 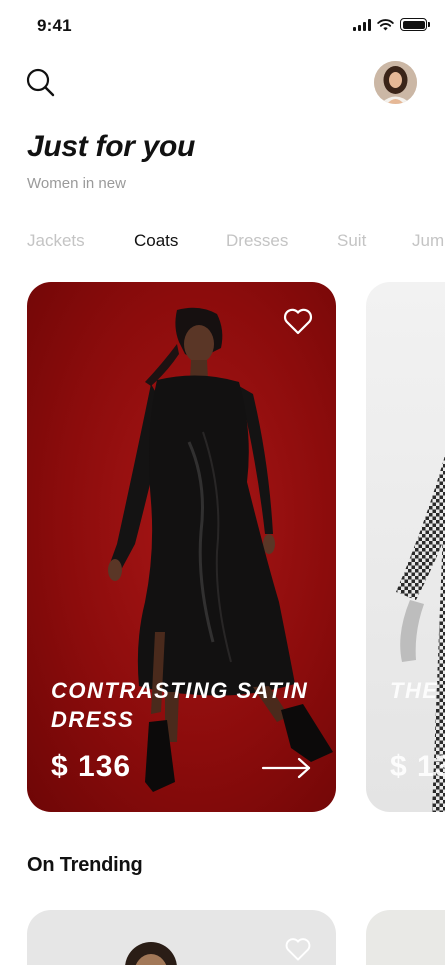 I want to click on status-bar: 9:41, so click(x=222, y=26).